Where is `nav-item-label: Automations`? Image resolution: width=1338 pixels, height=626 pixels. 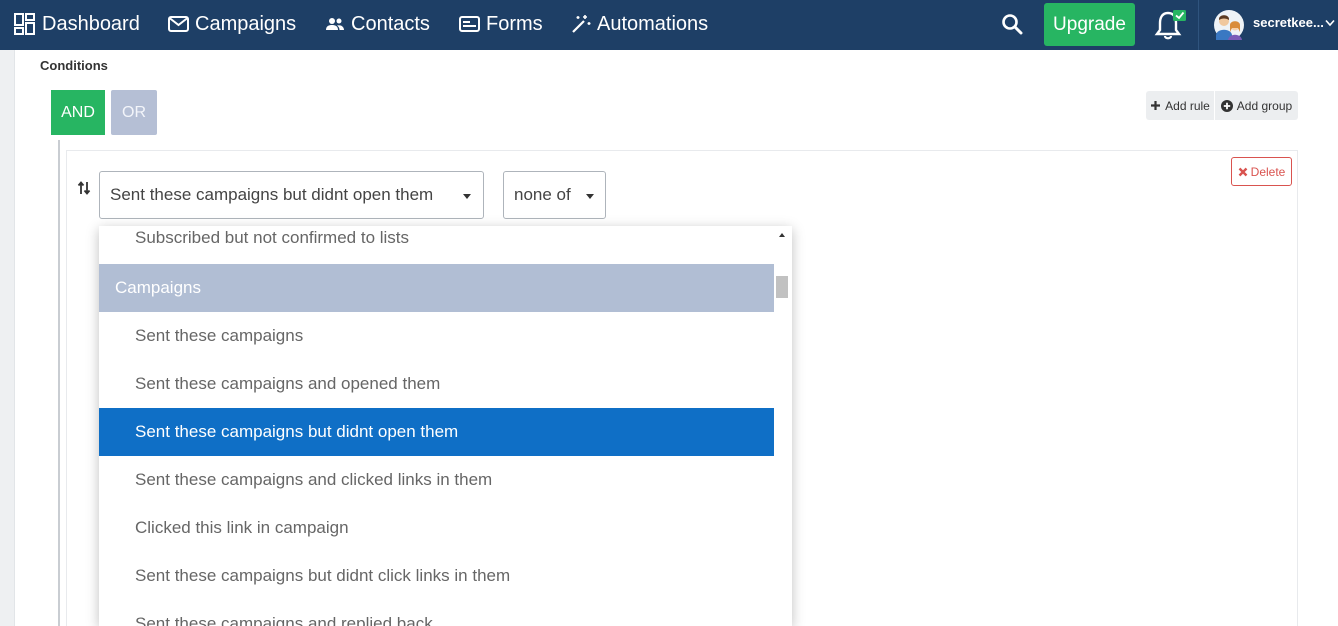
nav-item-label: Automations is located at coordinates (653, 23).